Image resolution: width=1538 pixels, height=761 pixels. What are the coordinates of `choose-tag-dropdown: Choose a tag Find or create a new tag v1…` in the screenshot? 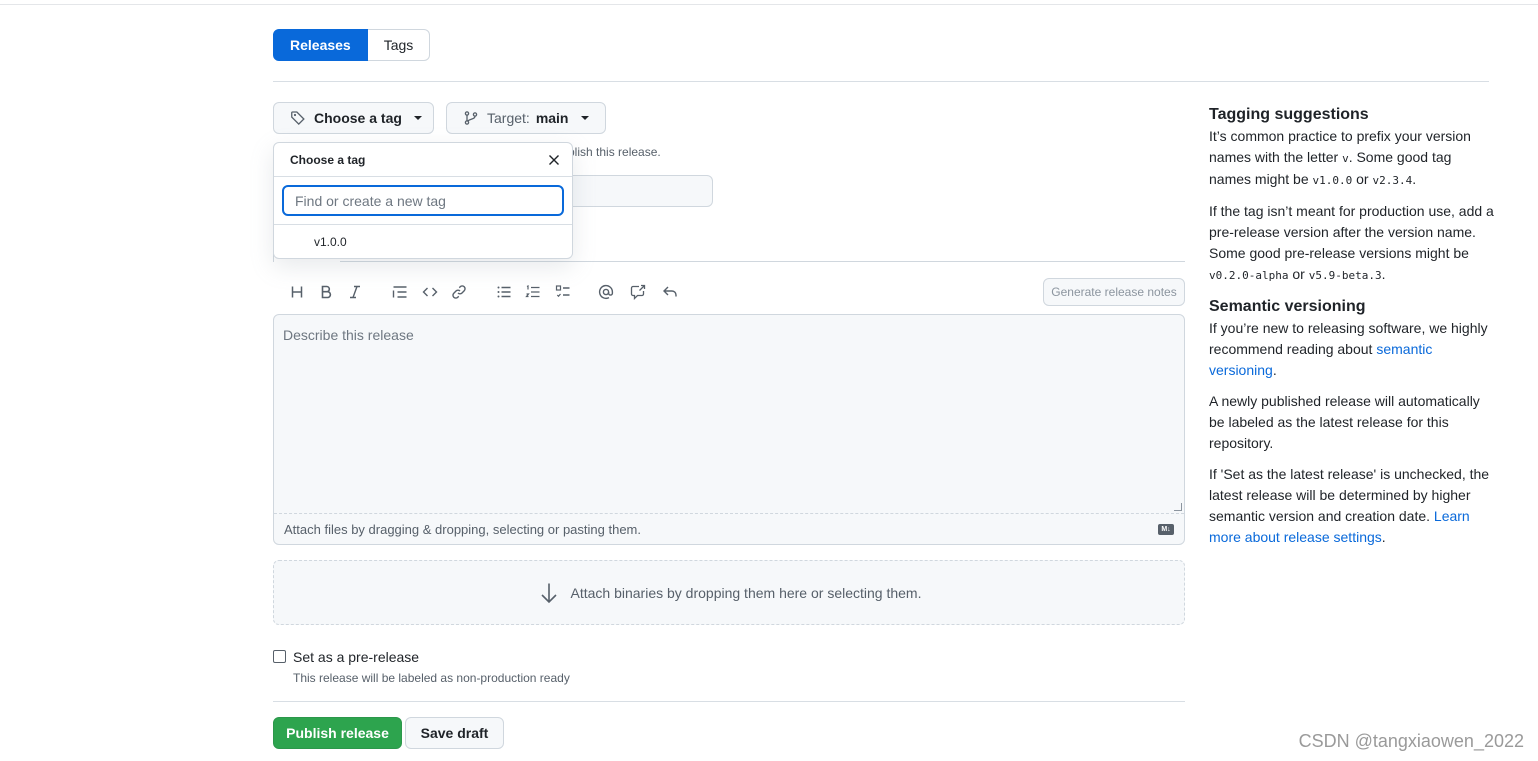 It's located at (423, 200).